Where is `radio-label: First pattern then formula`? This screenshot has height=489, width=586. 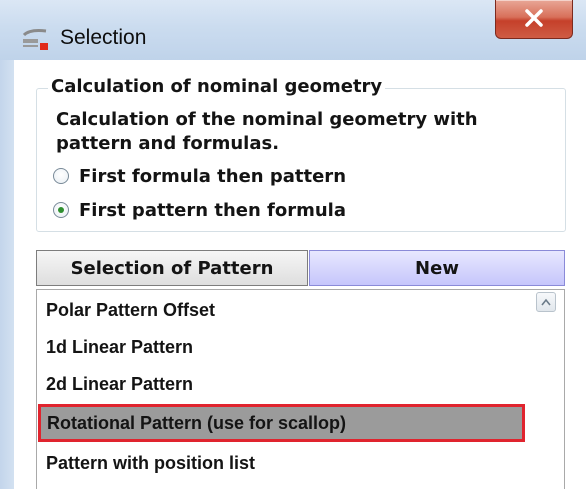
radio-label: First pattern then formula is located at coordinates (213, 210).